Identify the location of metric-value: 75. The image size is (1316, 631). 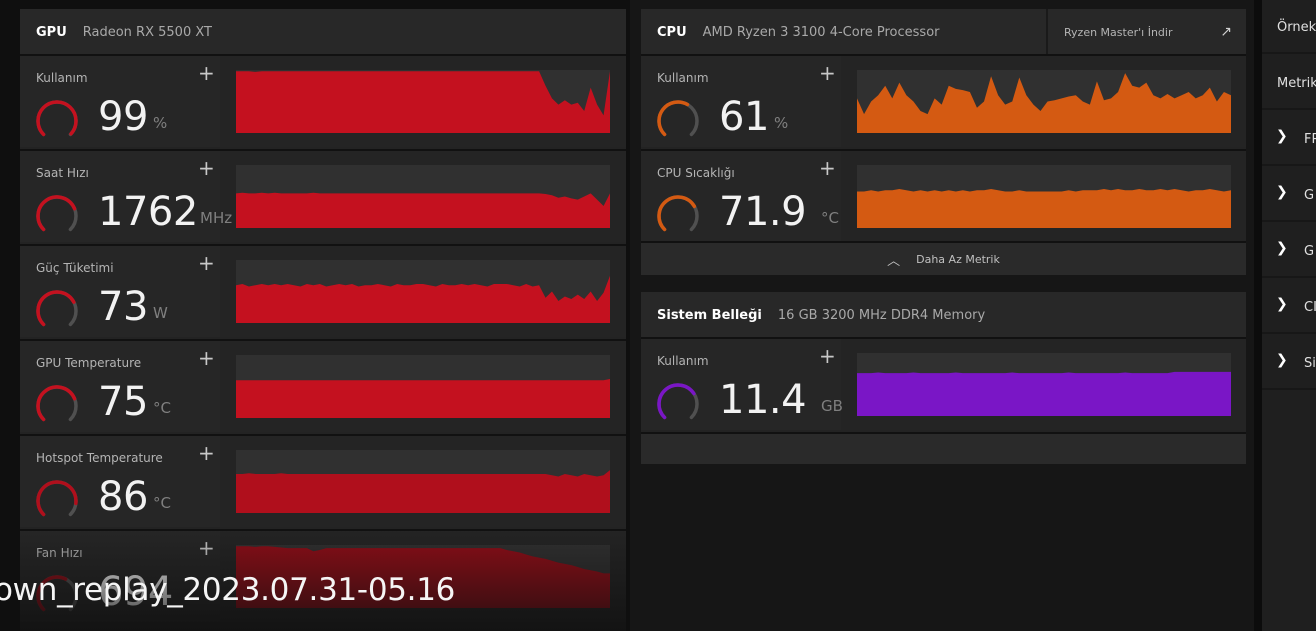
(123, 402).